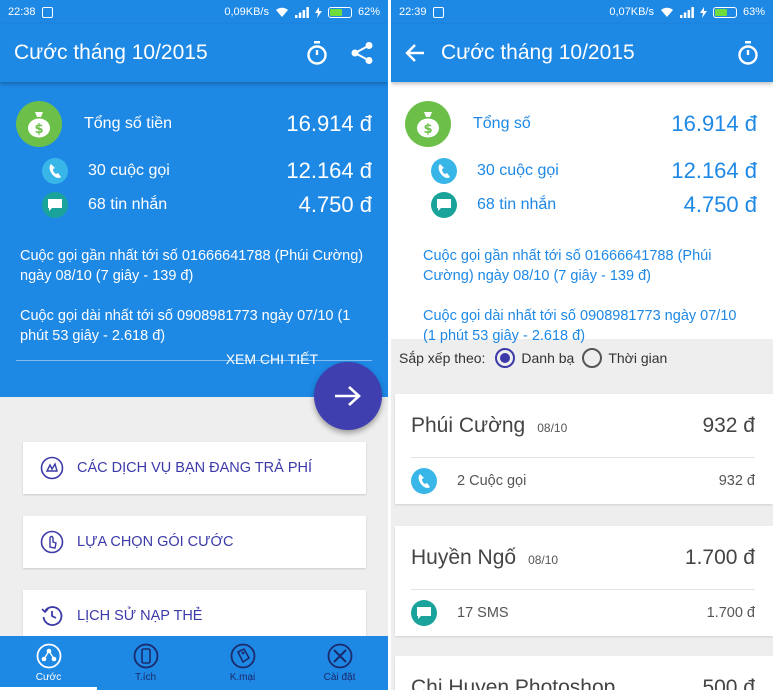  Describe the element at coordinates (583, 426) in the screenshot. I see `contact-header: Phúi Cường 08/10 932 đ` at that location.